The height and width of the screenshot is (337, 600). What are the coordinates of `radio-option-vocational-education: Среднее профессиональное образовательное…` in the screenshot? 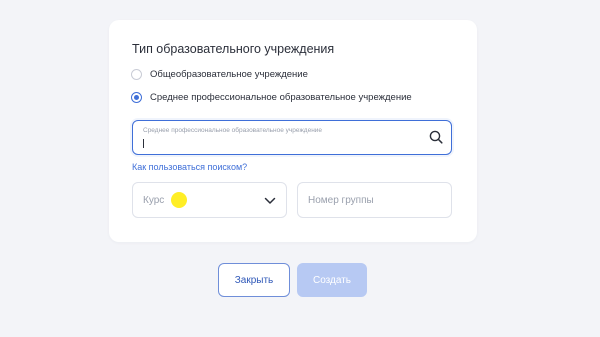 It's located at (271, 97).